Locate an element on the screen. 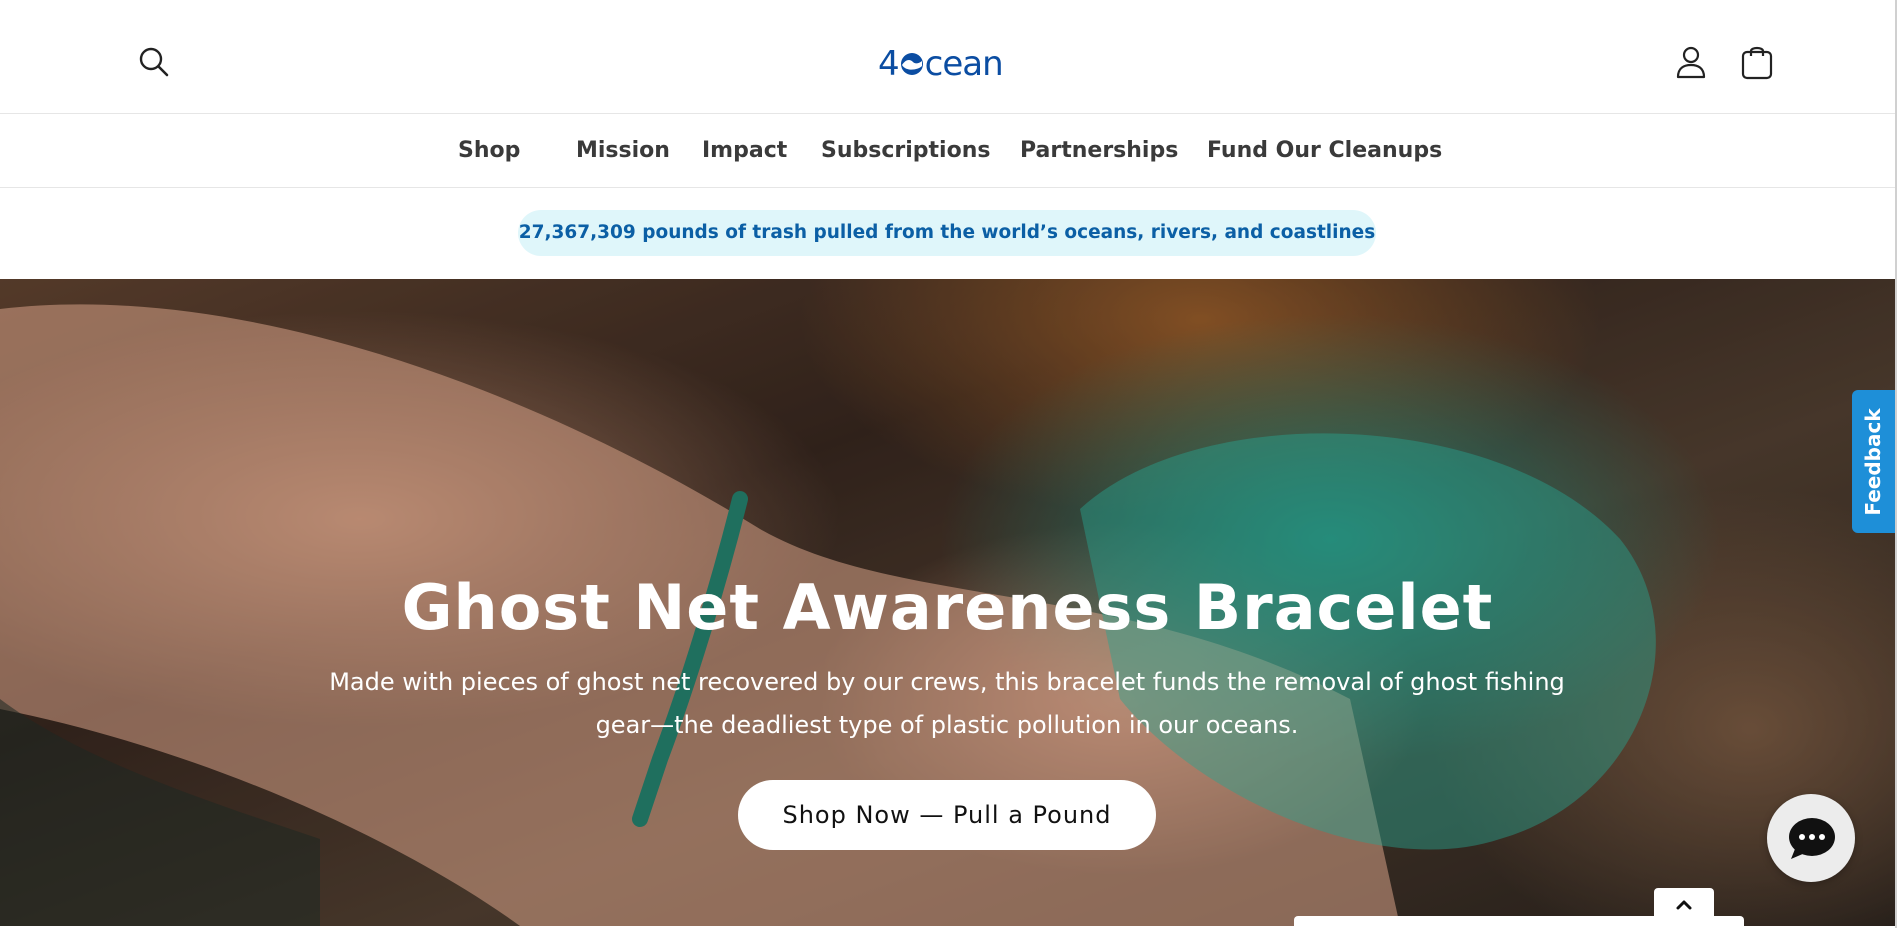 The width and height of the screenshot is (1897, 932). hero-title: Ghost Net Awareness Bracelet is located at coordinates (947, 607).